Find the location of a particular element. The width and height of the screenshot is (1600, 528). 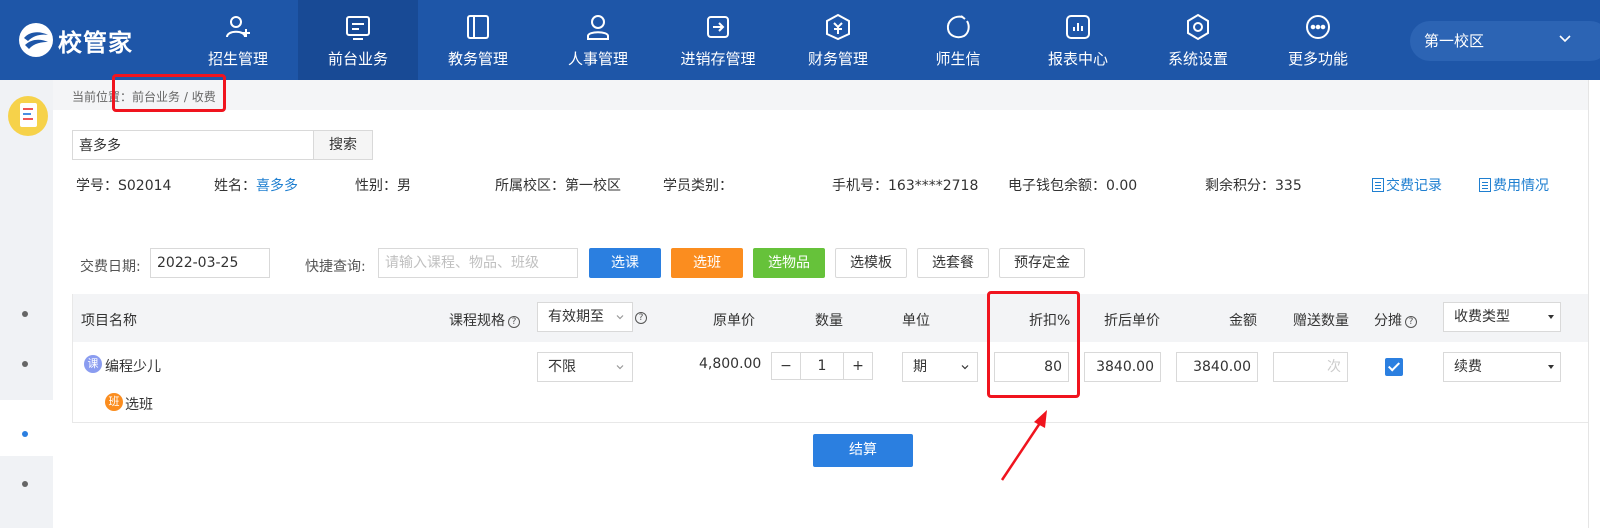

original-price: 4,800.00 is located at coordinates (730, 364).